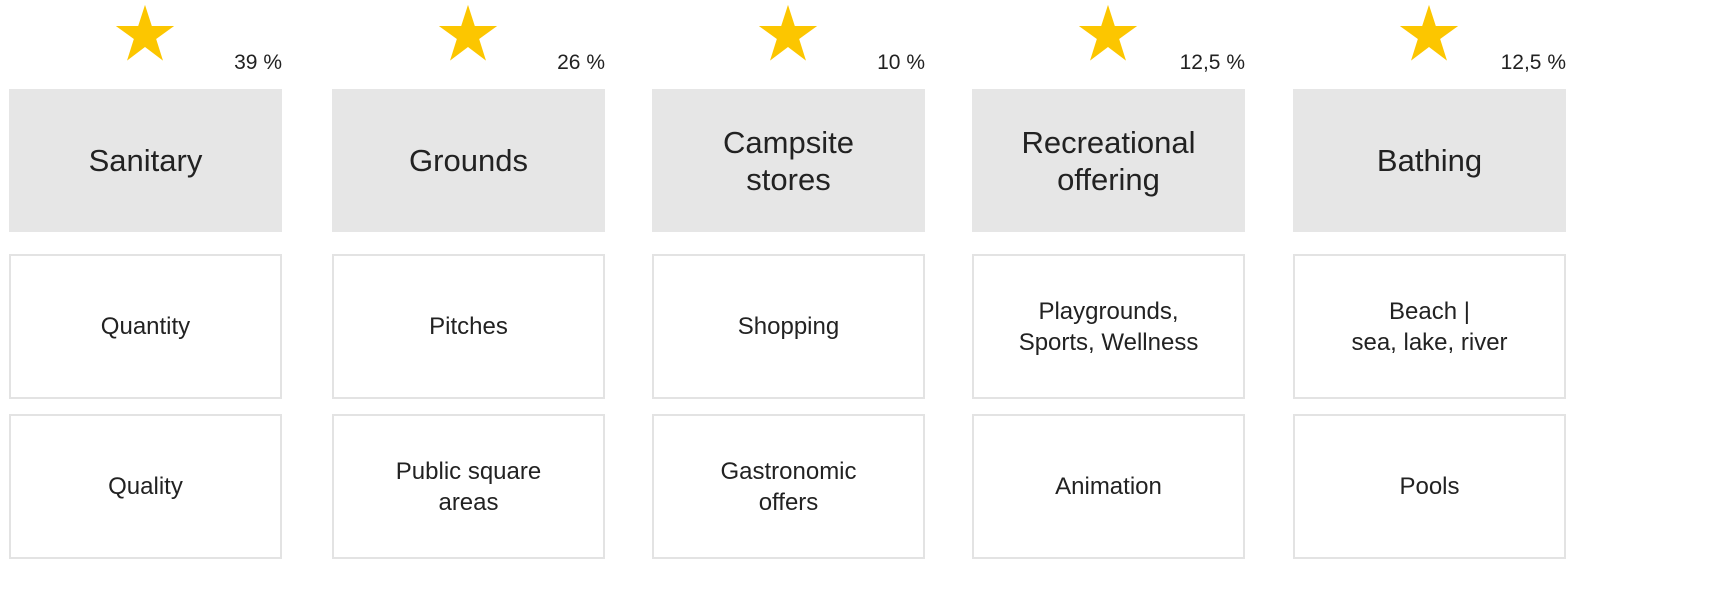 Image resolution: width=1715 pixels, height=608 pixels. I want to click on criterion-label: Playgrounds, Sports, Wellness, so click(1108, 326).